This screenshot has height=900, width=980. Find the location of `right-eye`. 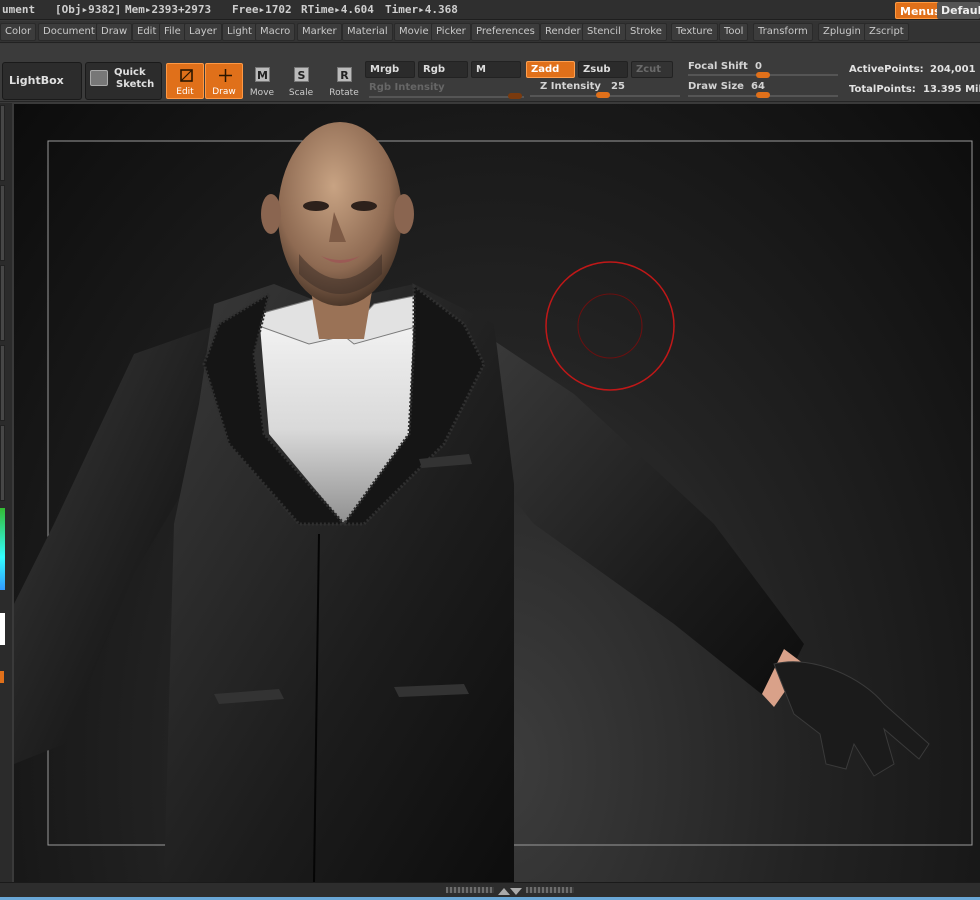

right-eye is located at coordinates (364, 206).